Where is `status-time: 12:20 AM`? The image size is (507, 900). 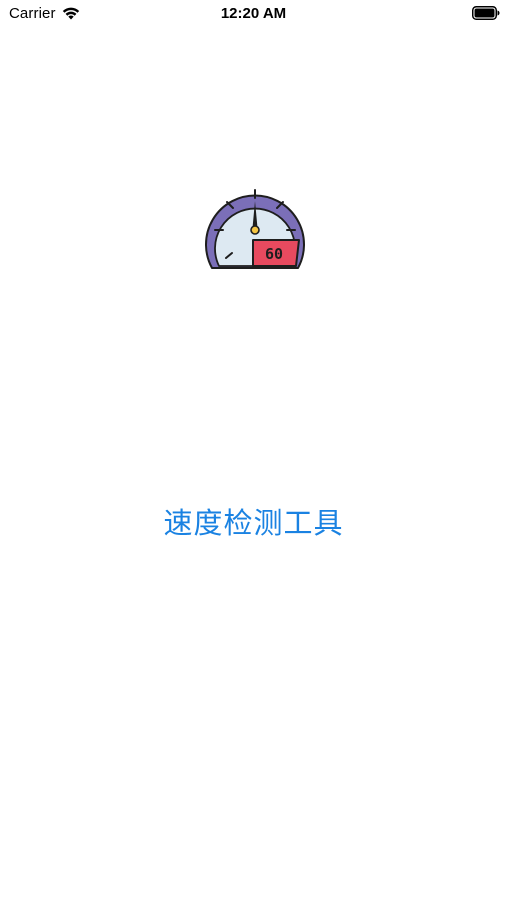 status-time: 12:20 AM is located at coordinates (253, 13).